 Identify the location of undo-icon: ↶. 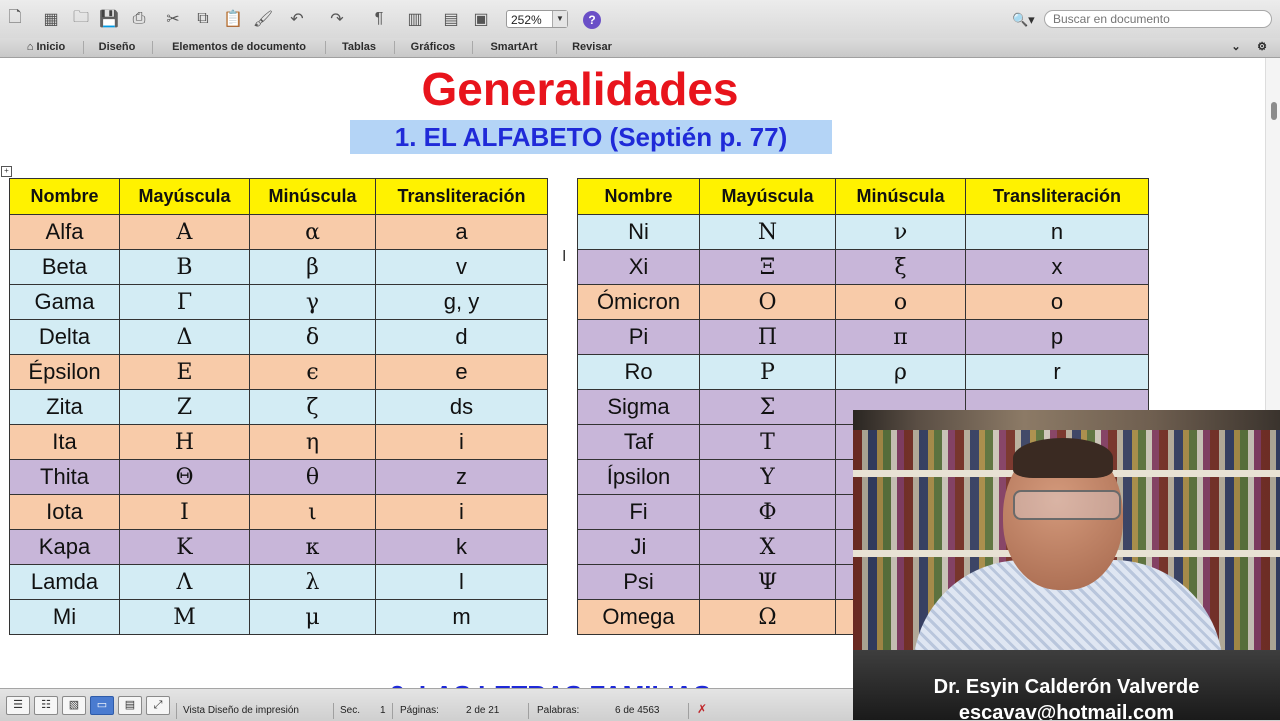
(297, 19).